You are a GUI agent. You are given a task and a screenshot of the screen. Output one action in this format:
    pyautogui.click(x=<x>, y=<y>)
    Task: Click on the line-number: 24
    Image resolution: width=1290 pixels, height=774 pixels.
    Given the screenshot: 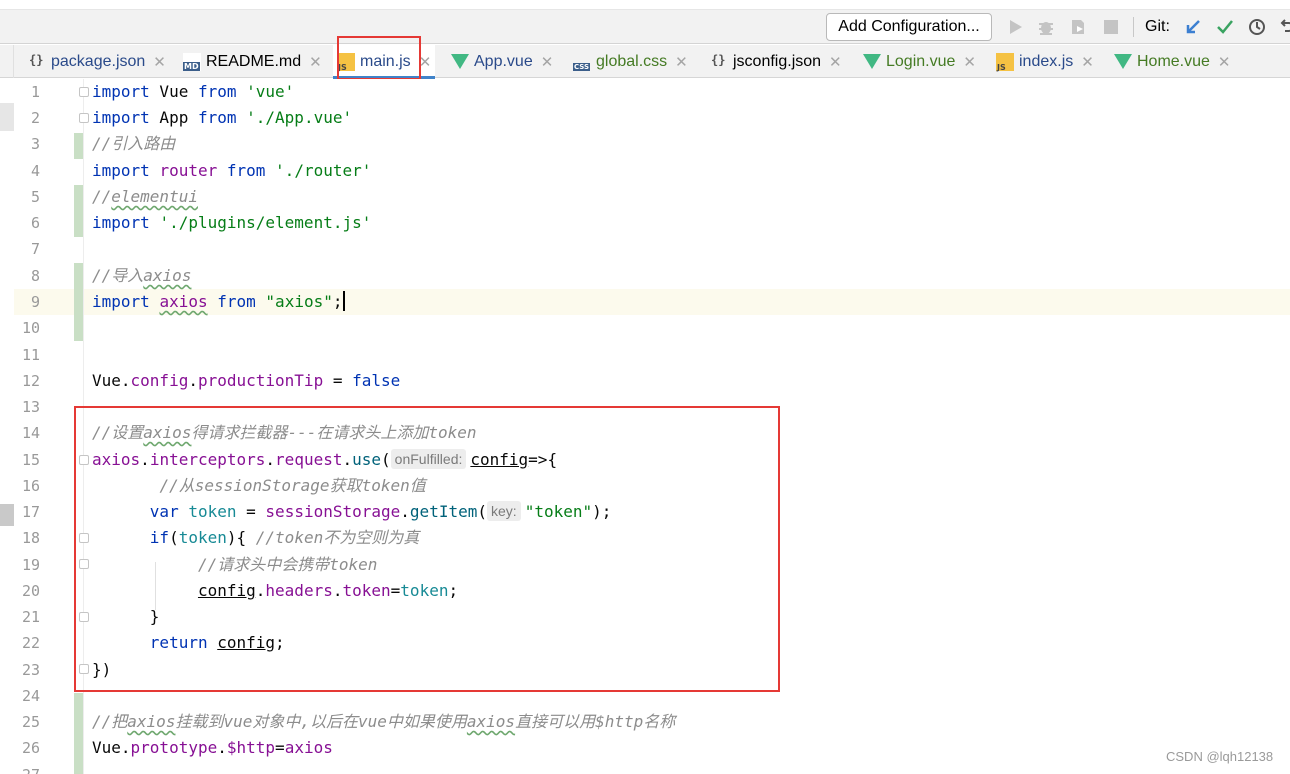 What is the action you would take?
    pyautogui.click(x=30, y=696)
    